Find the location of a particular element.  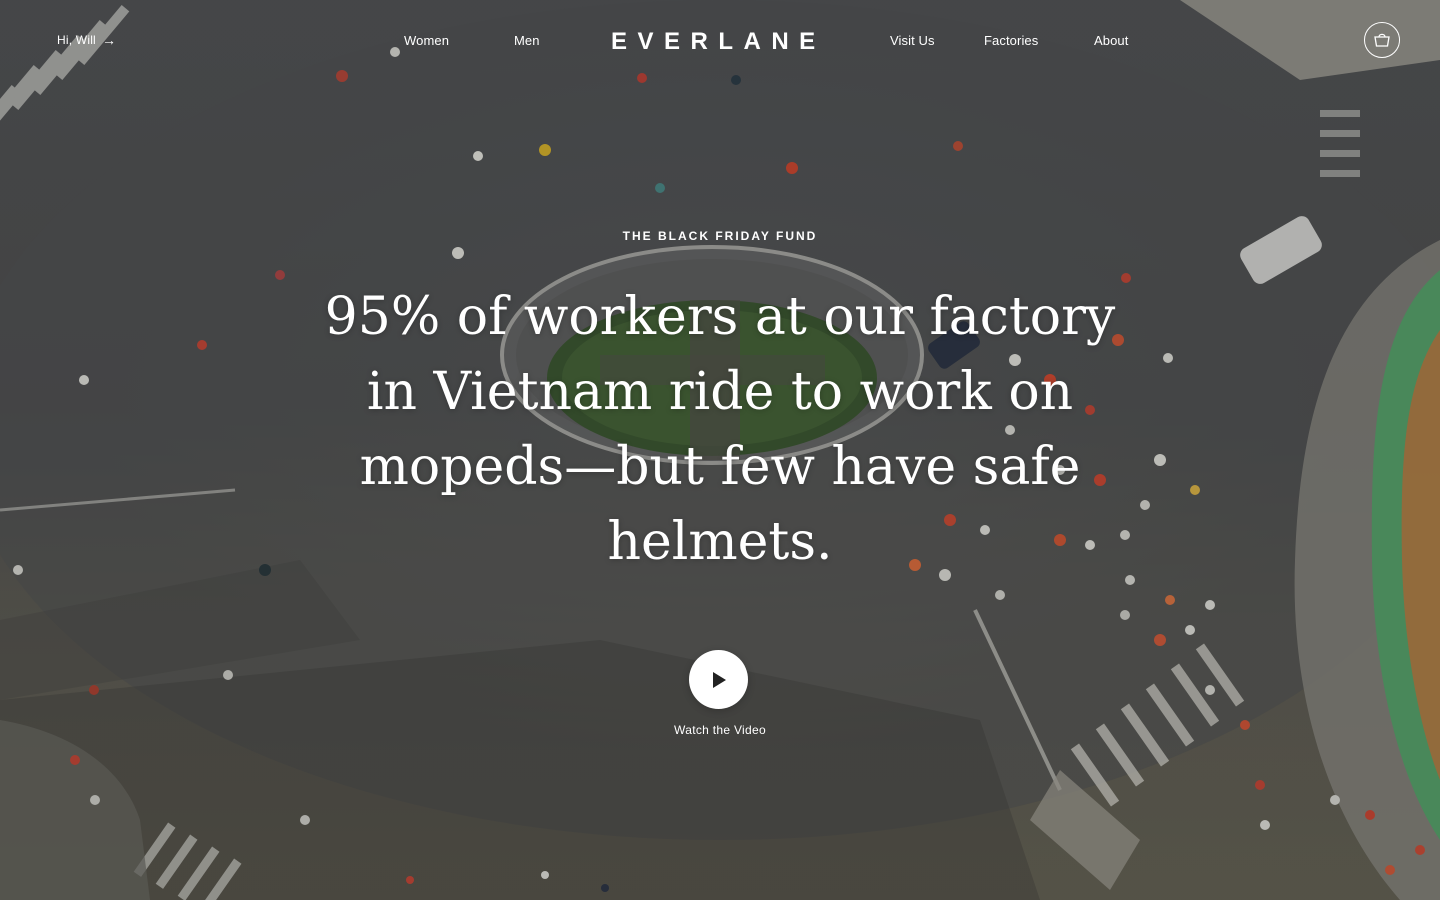

everlane-logo: EVERLANE is located at coordinates (720, 42).